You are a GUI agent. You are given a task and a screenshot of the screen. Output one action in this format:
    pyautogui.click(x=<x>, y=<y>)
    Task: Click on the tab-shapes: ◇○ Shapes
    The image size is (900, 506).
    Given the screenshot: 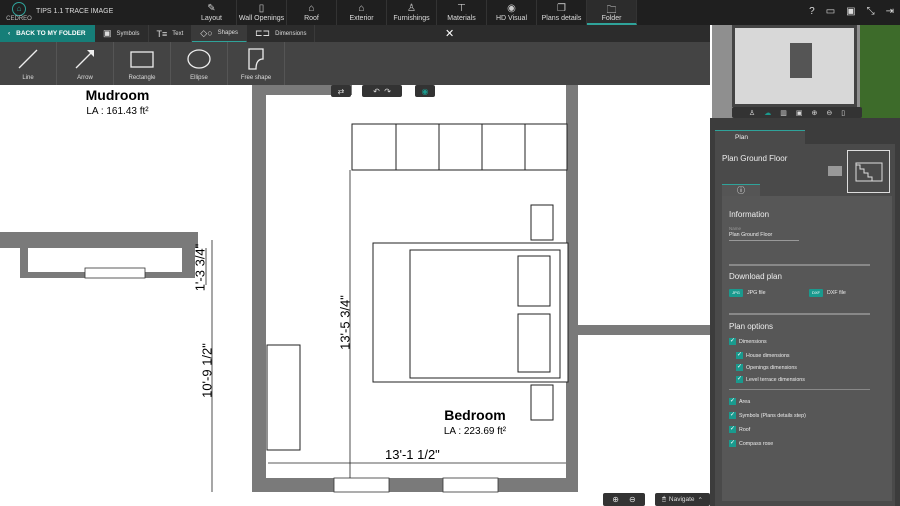 What is the action you would take?
    pyautogui.click(x=220, y=33)
    